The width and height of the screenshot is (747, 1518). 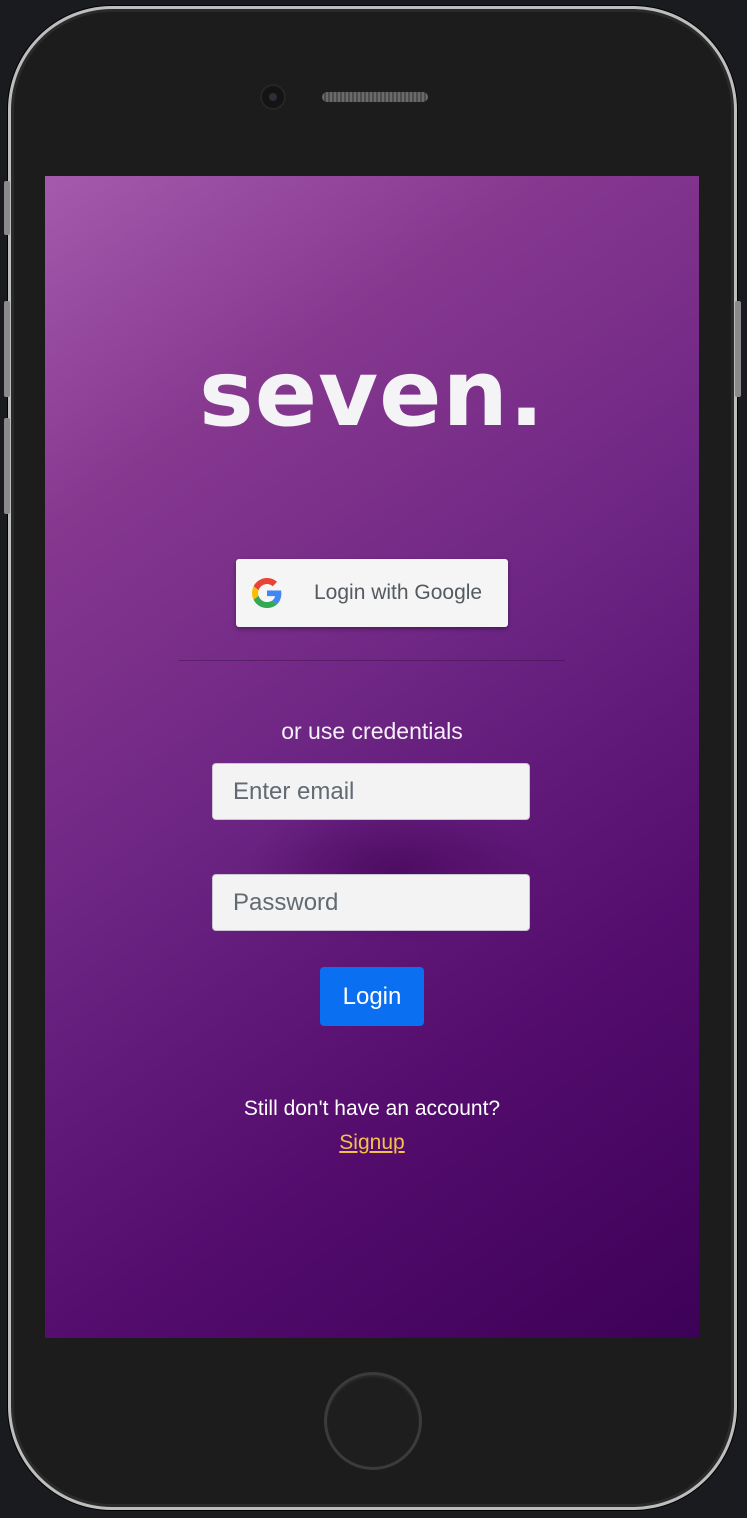 What do you see at coordinates (267, 593) in the screenshot?
I see `google-icon` at bounding box center [267, 593].